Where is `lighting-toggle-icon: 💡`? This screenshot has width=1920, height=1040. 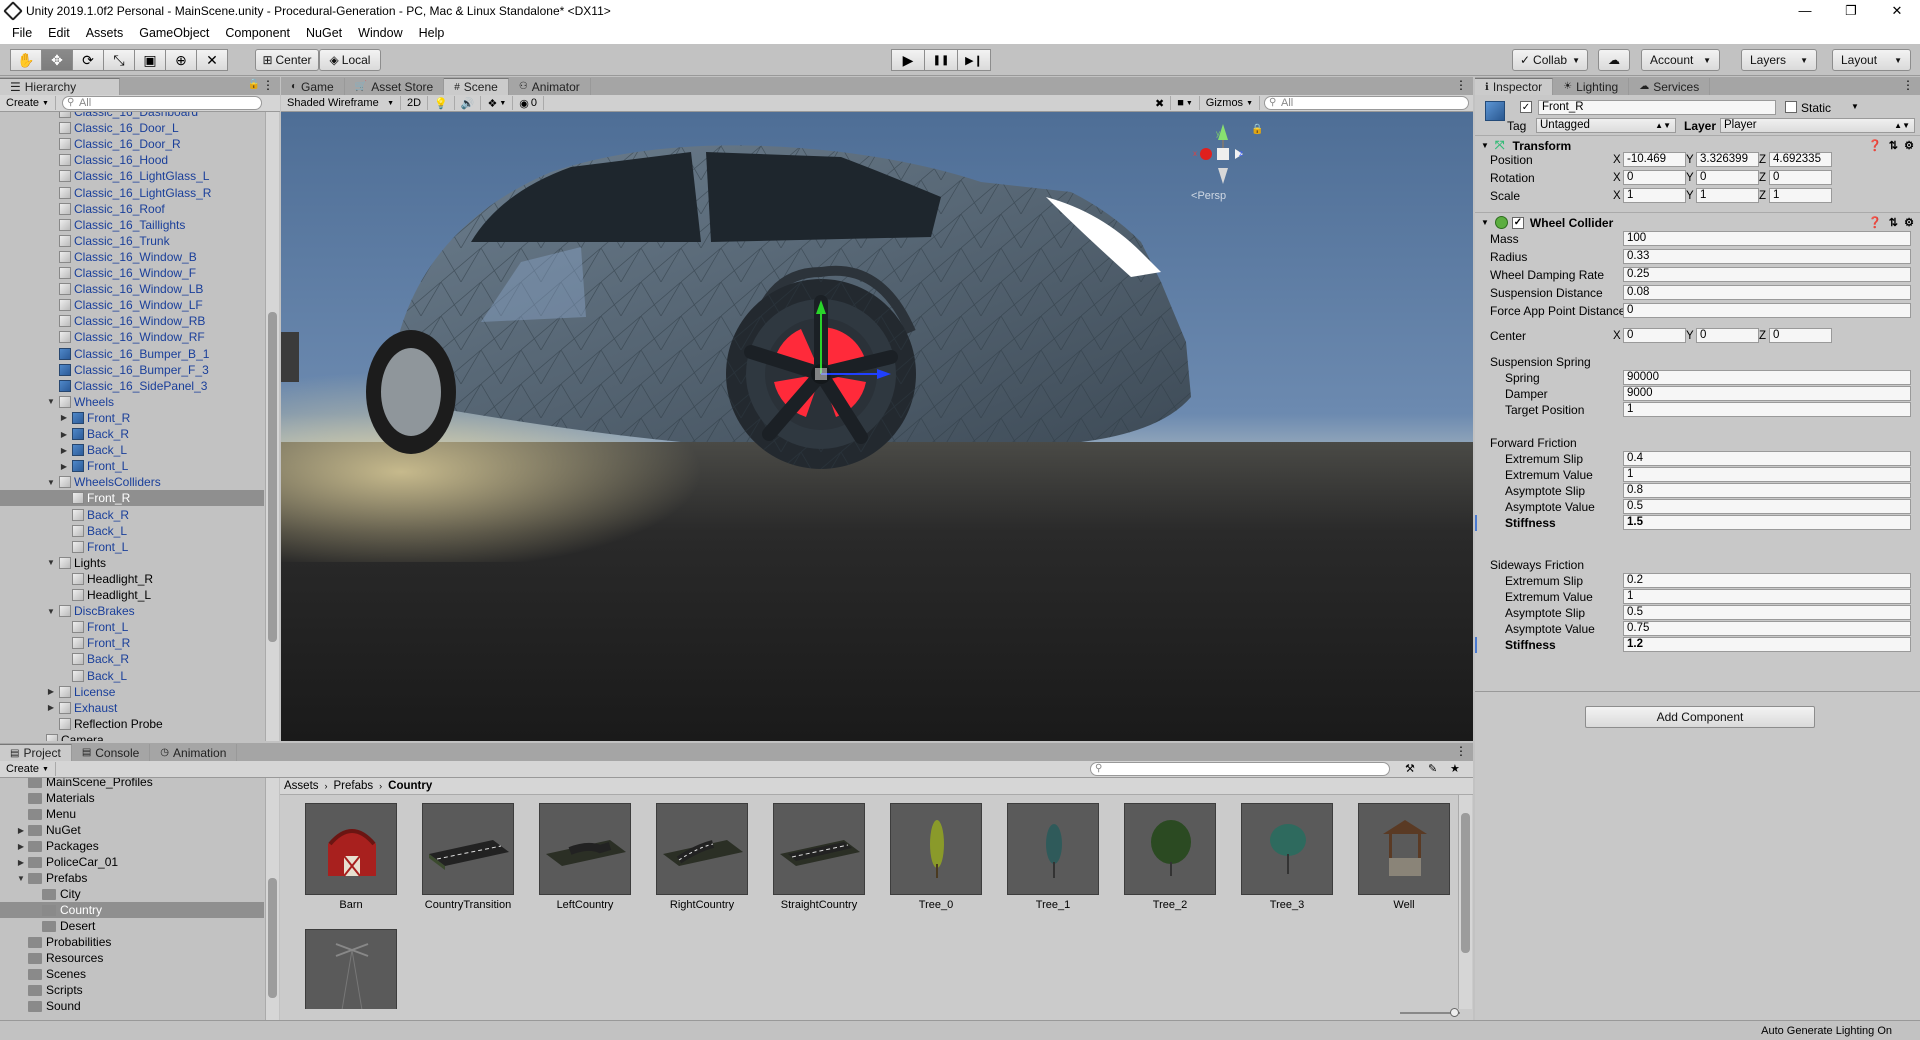 lighting-toggle-icon: 💡 is located at coordinates (441, 103).